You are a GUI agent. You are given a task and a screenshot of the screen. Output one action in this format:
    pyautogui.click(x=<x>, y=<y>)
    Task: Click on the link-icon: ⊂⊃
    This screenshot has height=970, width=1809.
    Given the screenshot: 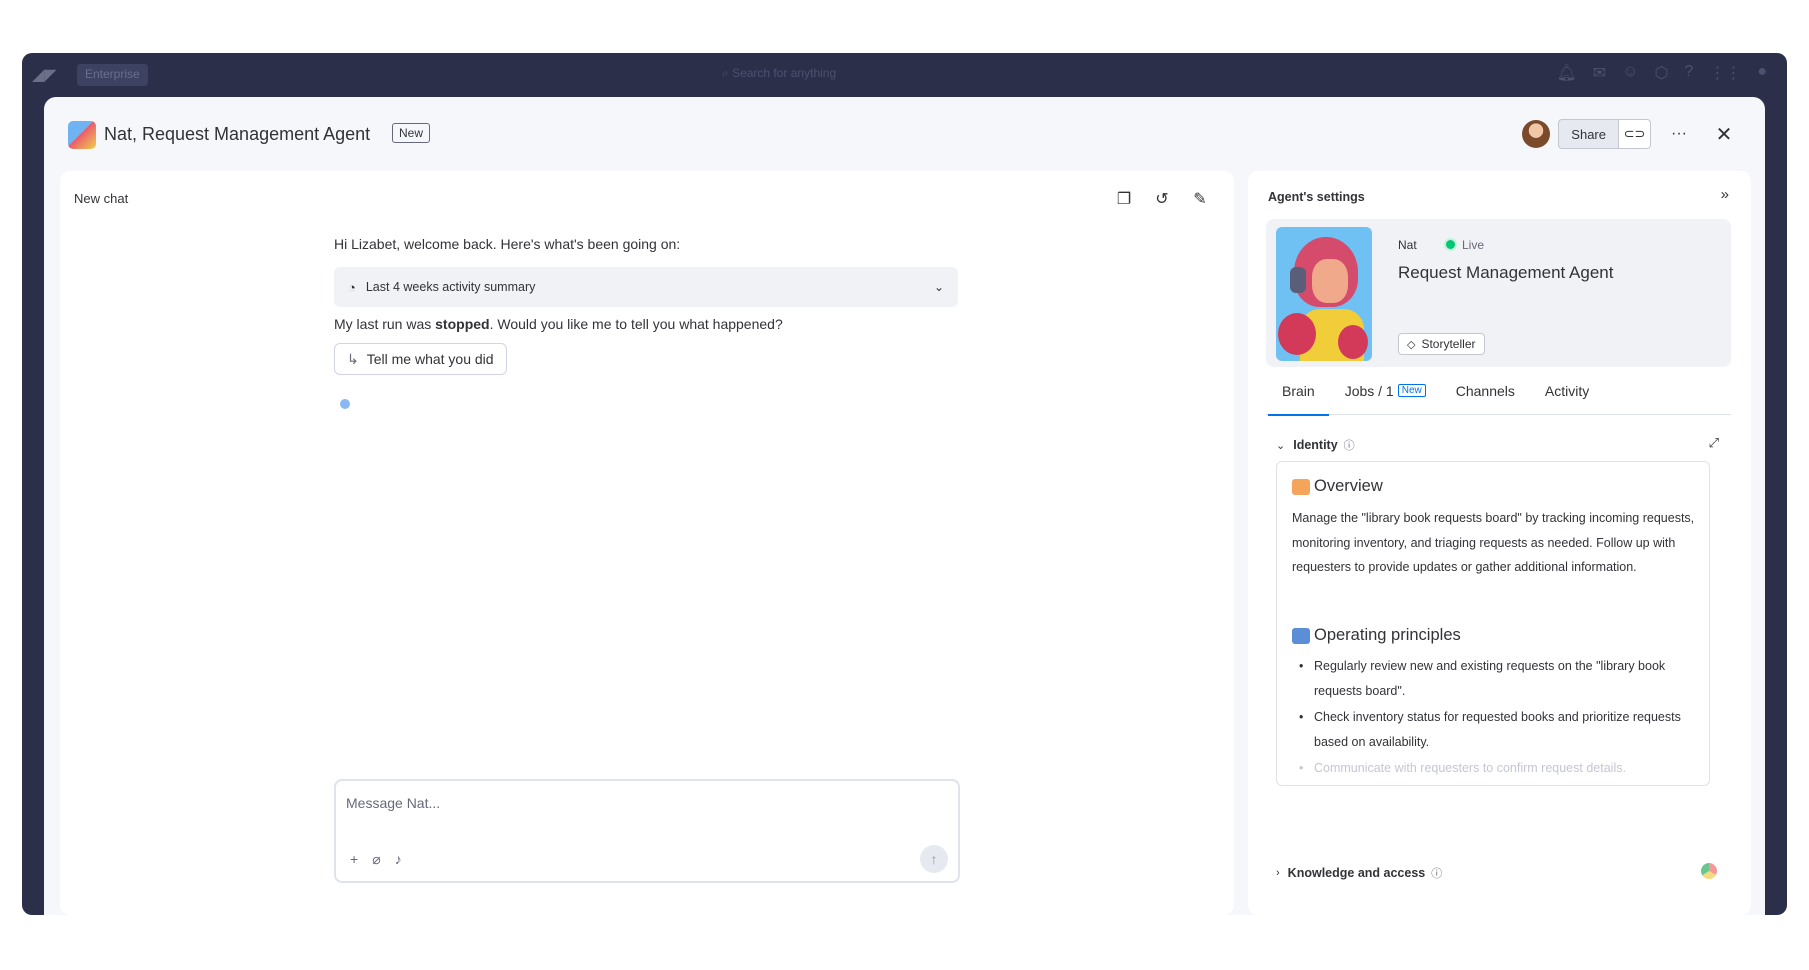 What is the action you would take?
    pyautogui.click(x=1634, y=133)
    